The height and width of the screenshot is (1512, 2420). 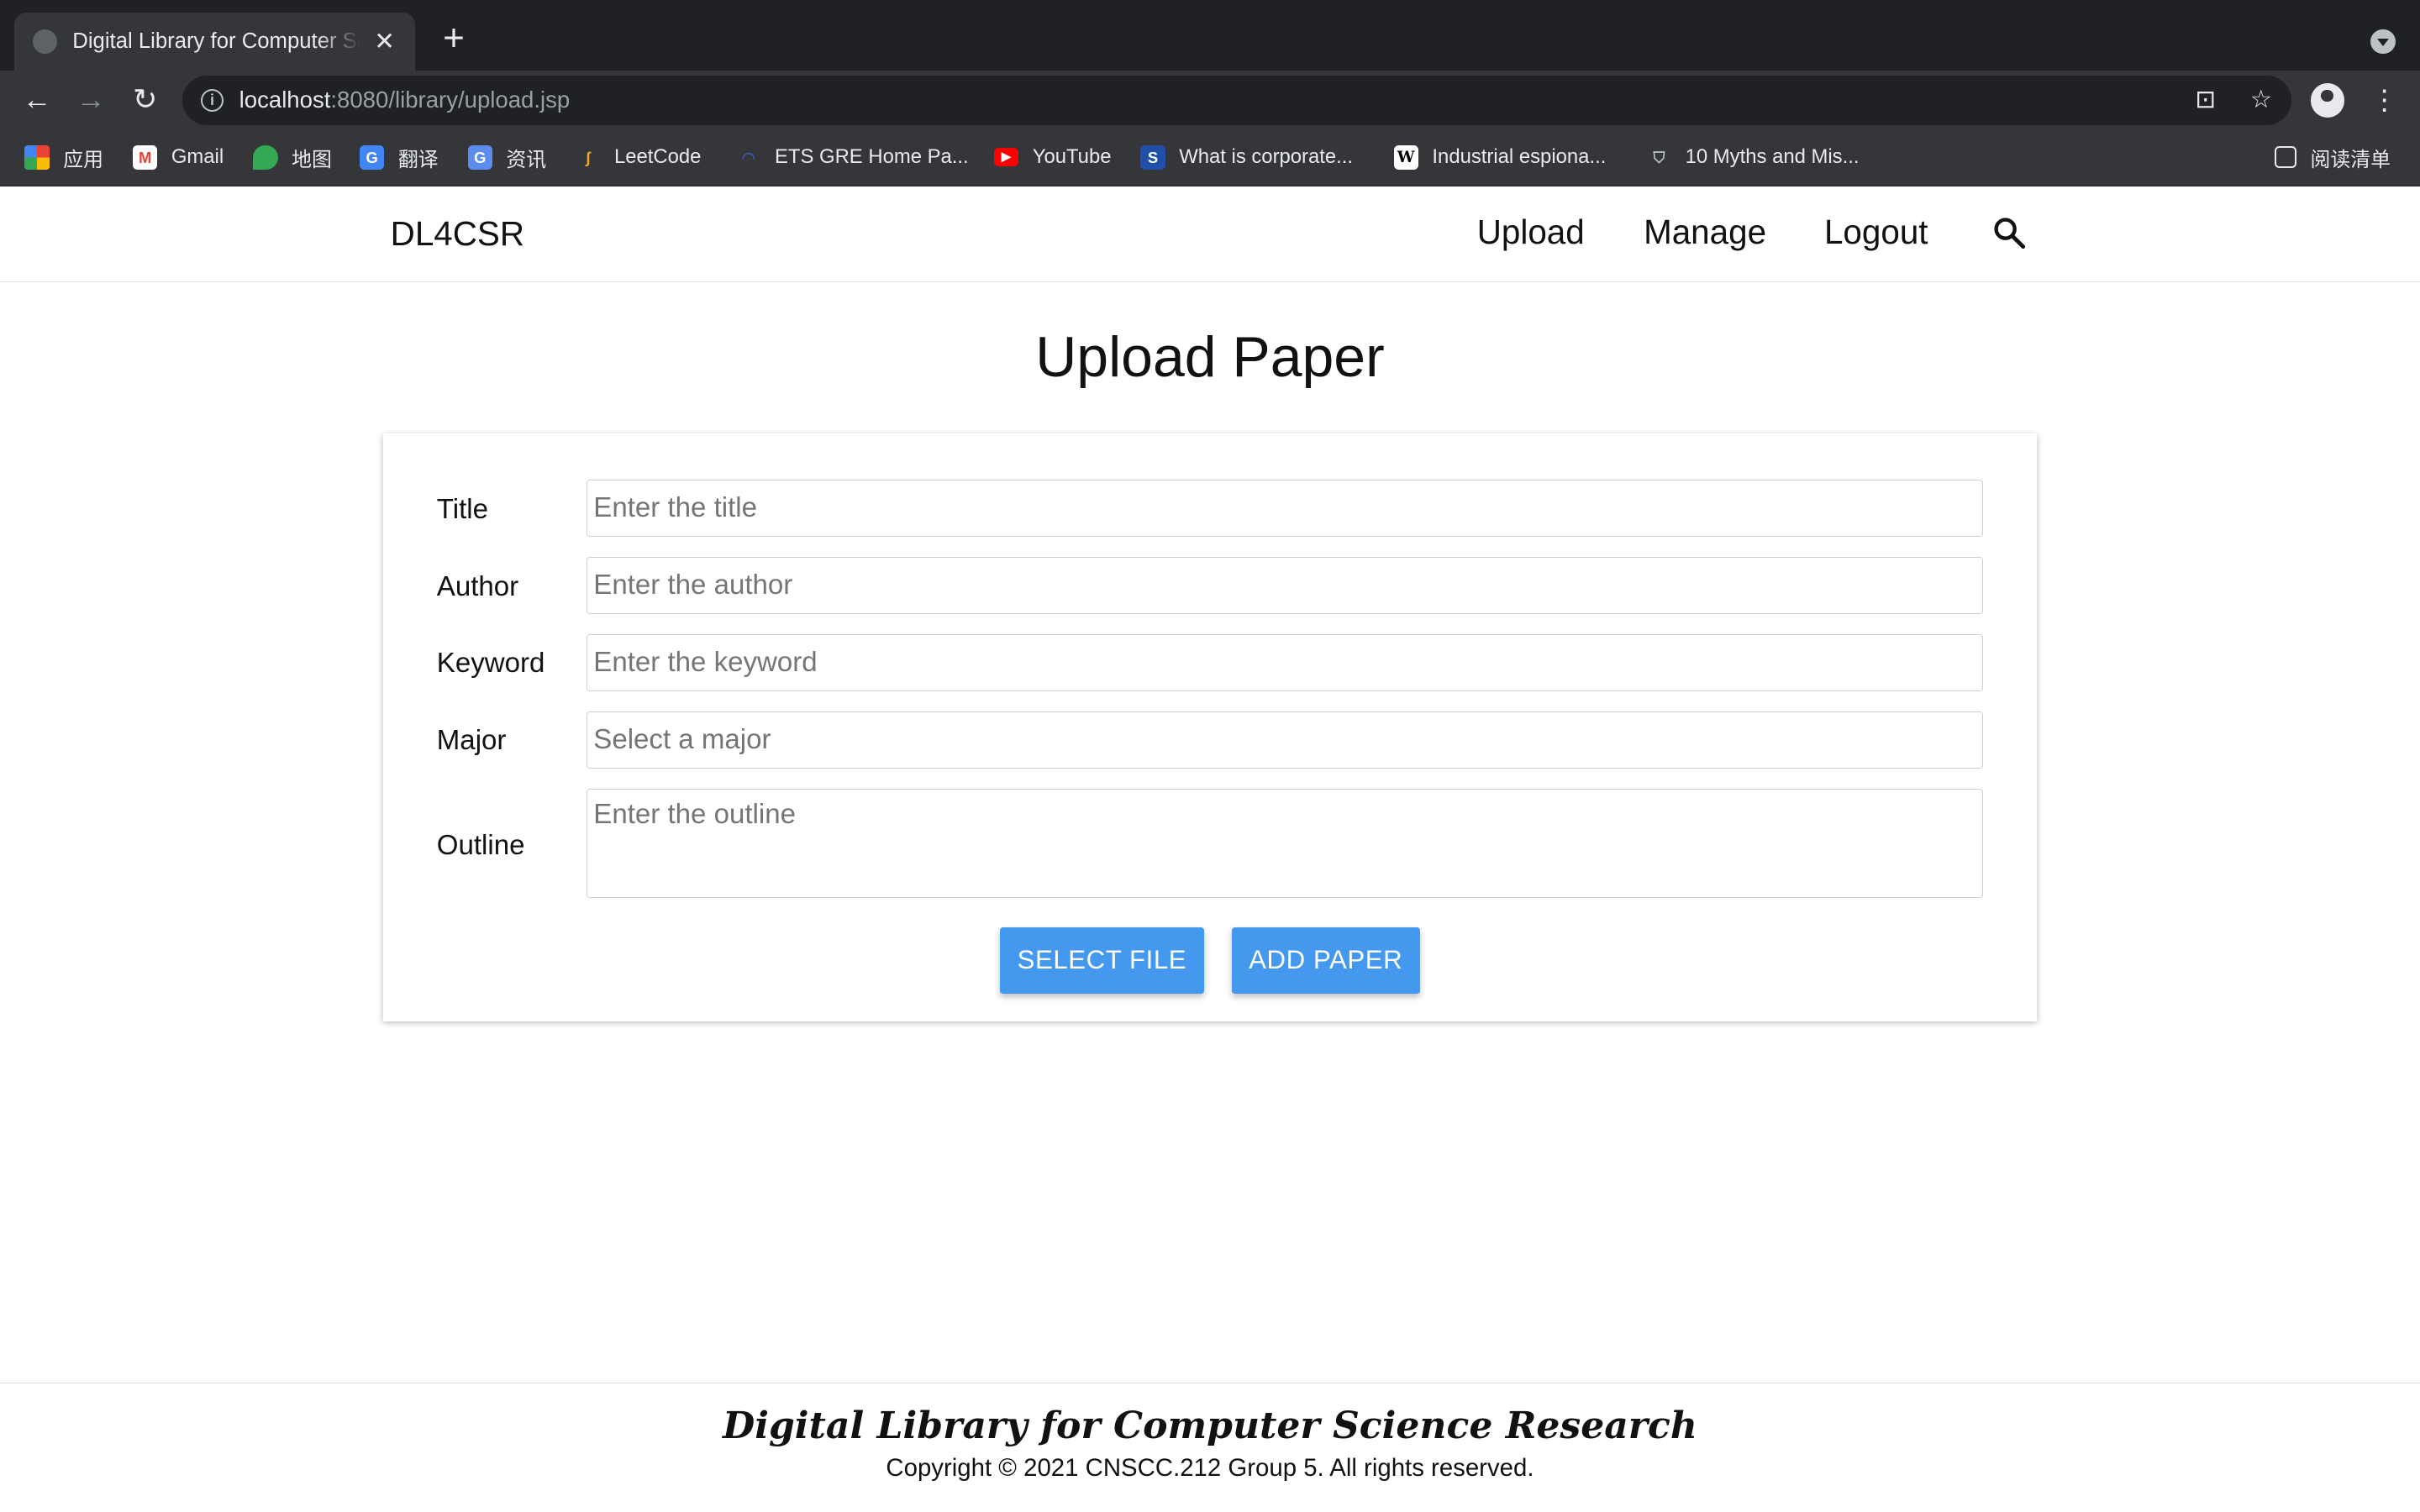 What do you see at coordinates (2333, 157) in the screenshot?
I see `reading-list-button: 阅读清单` at bounding box center [2333, 157].